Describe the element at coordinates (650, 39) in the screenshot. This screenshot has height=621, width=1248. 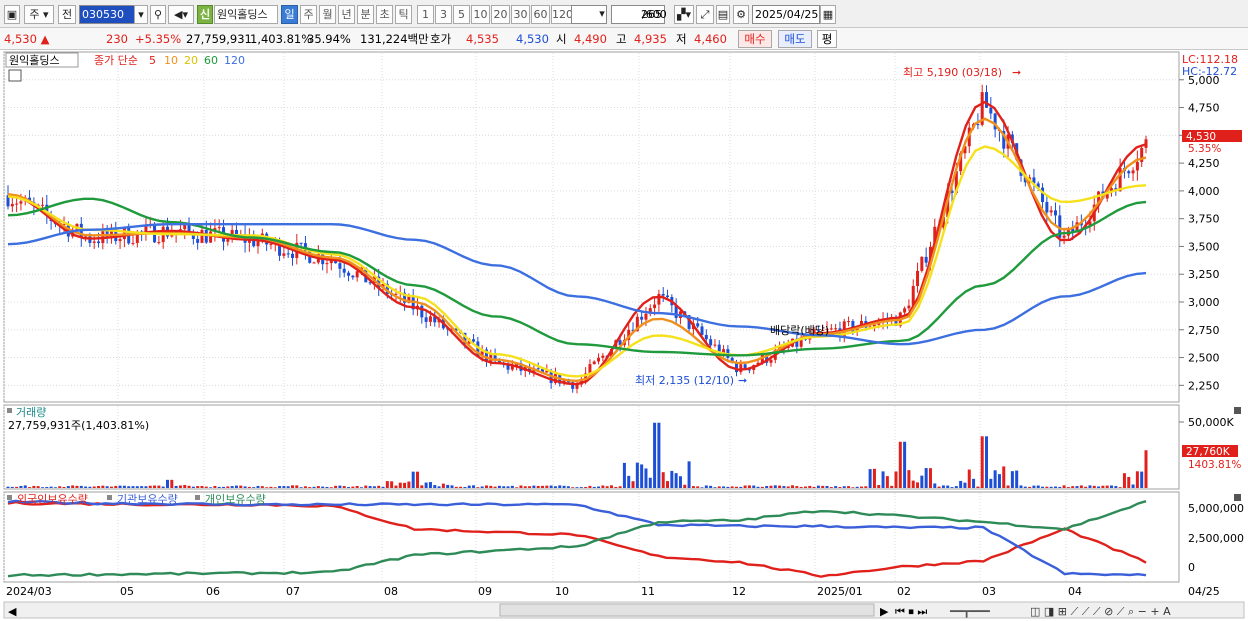
I see `high-price: 4,935` at that location.